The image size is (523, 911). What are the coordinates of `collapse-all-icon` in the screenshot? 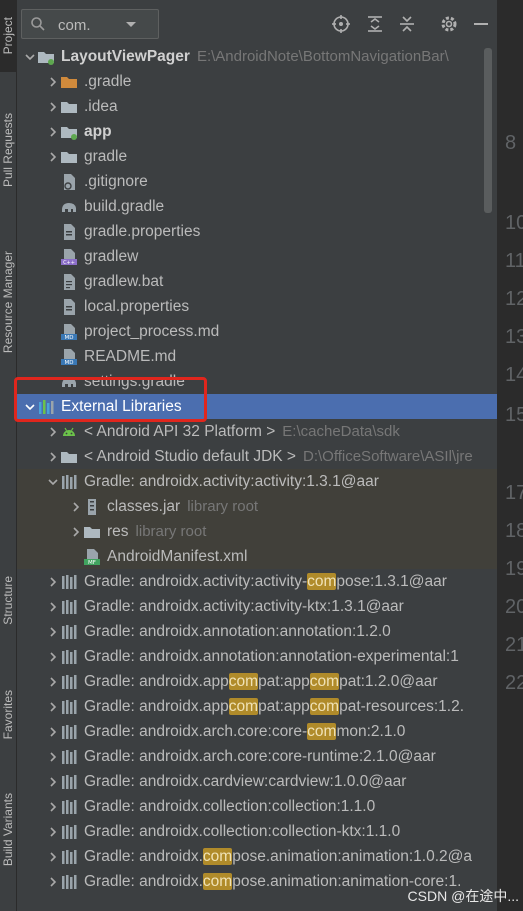 It's located at (407, 24).